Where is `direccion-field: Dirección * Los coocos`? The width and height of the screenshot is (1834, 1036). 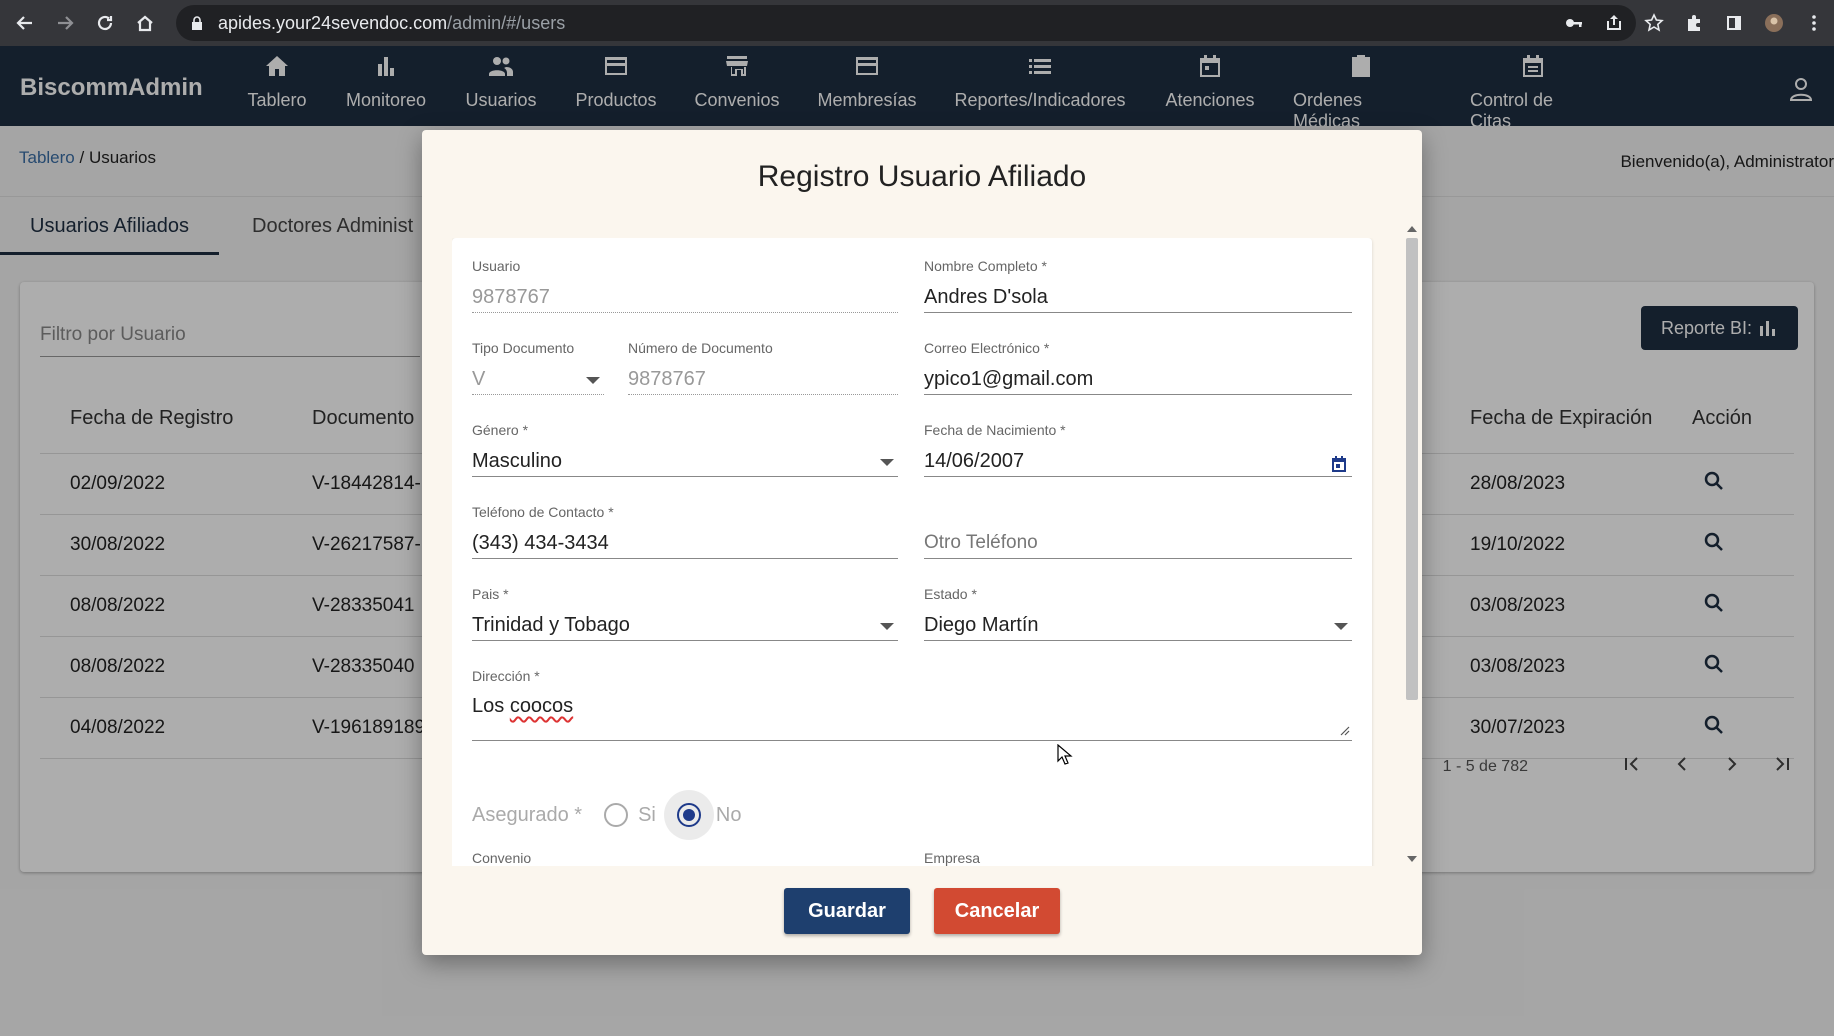
direccion-field: Dirección * Los coocos is located at coordinates (912, 704).